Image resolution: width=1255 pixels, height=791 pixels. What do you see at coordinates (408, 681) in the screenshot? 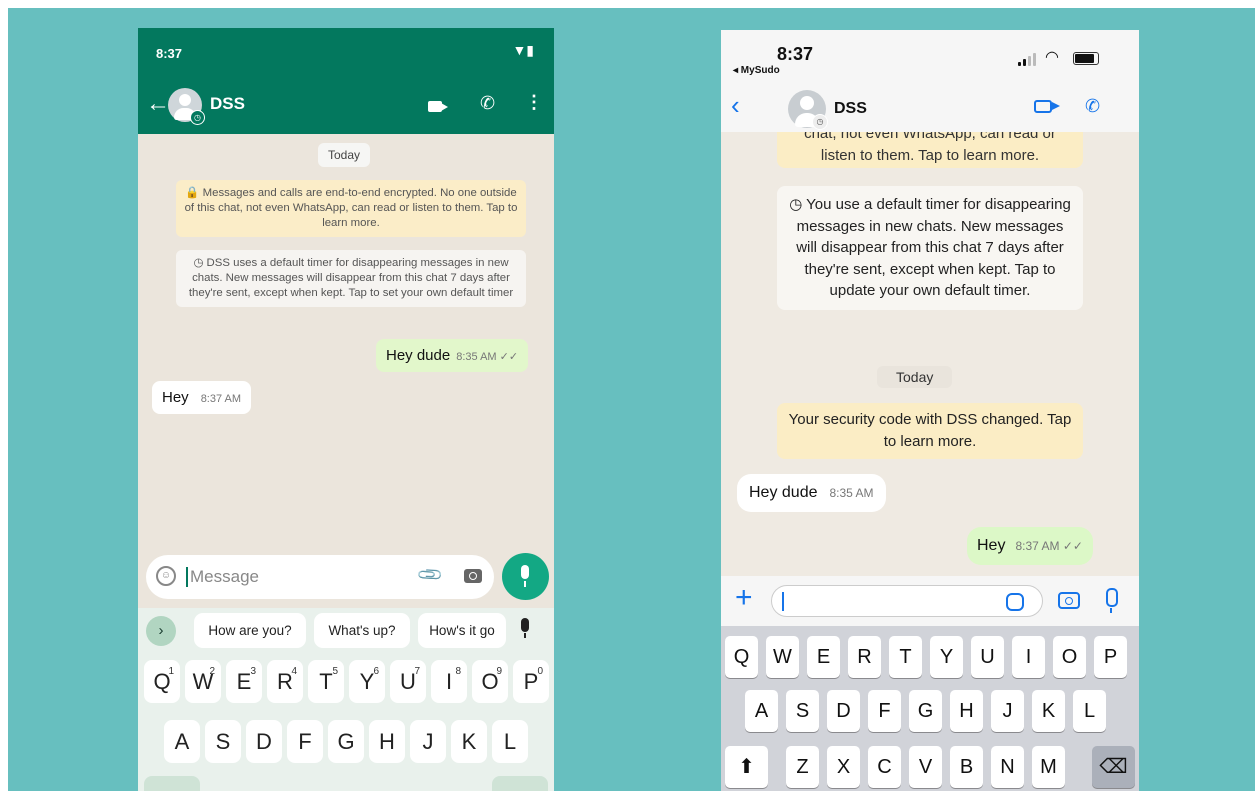
I see `key-u: U7` at bounding box center [408, 681].